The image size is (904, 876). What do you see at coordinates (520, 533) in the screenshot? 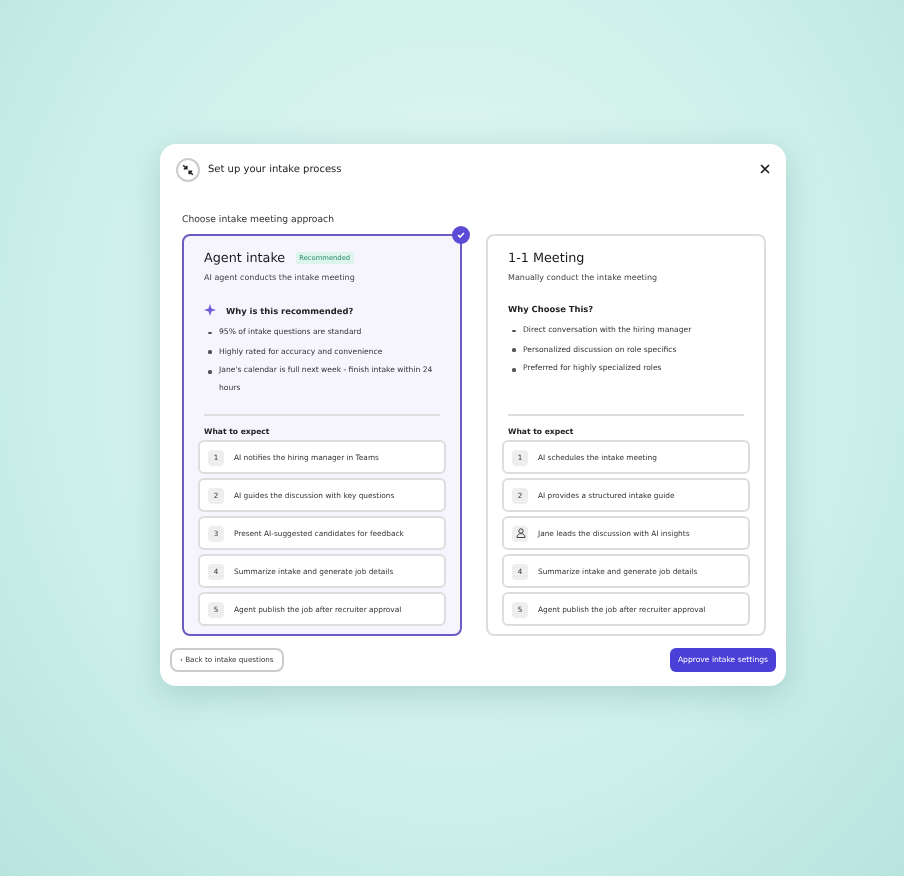
I see `person-icon` at bounding box center [520, 533].